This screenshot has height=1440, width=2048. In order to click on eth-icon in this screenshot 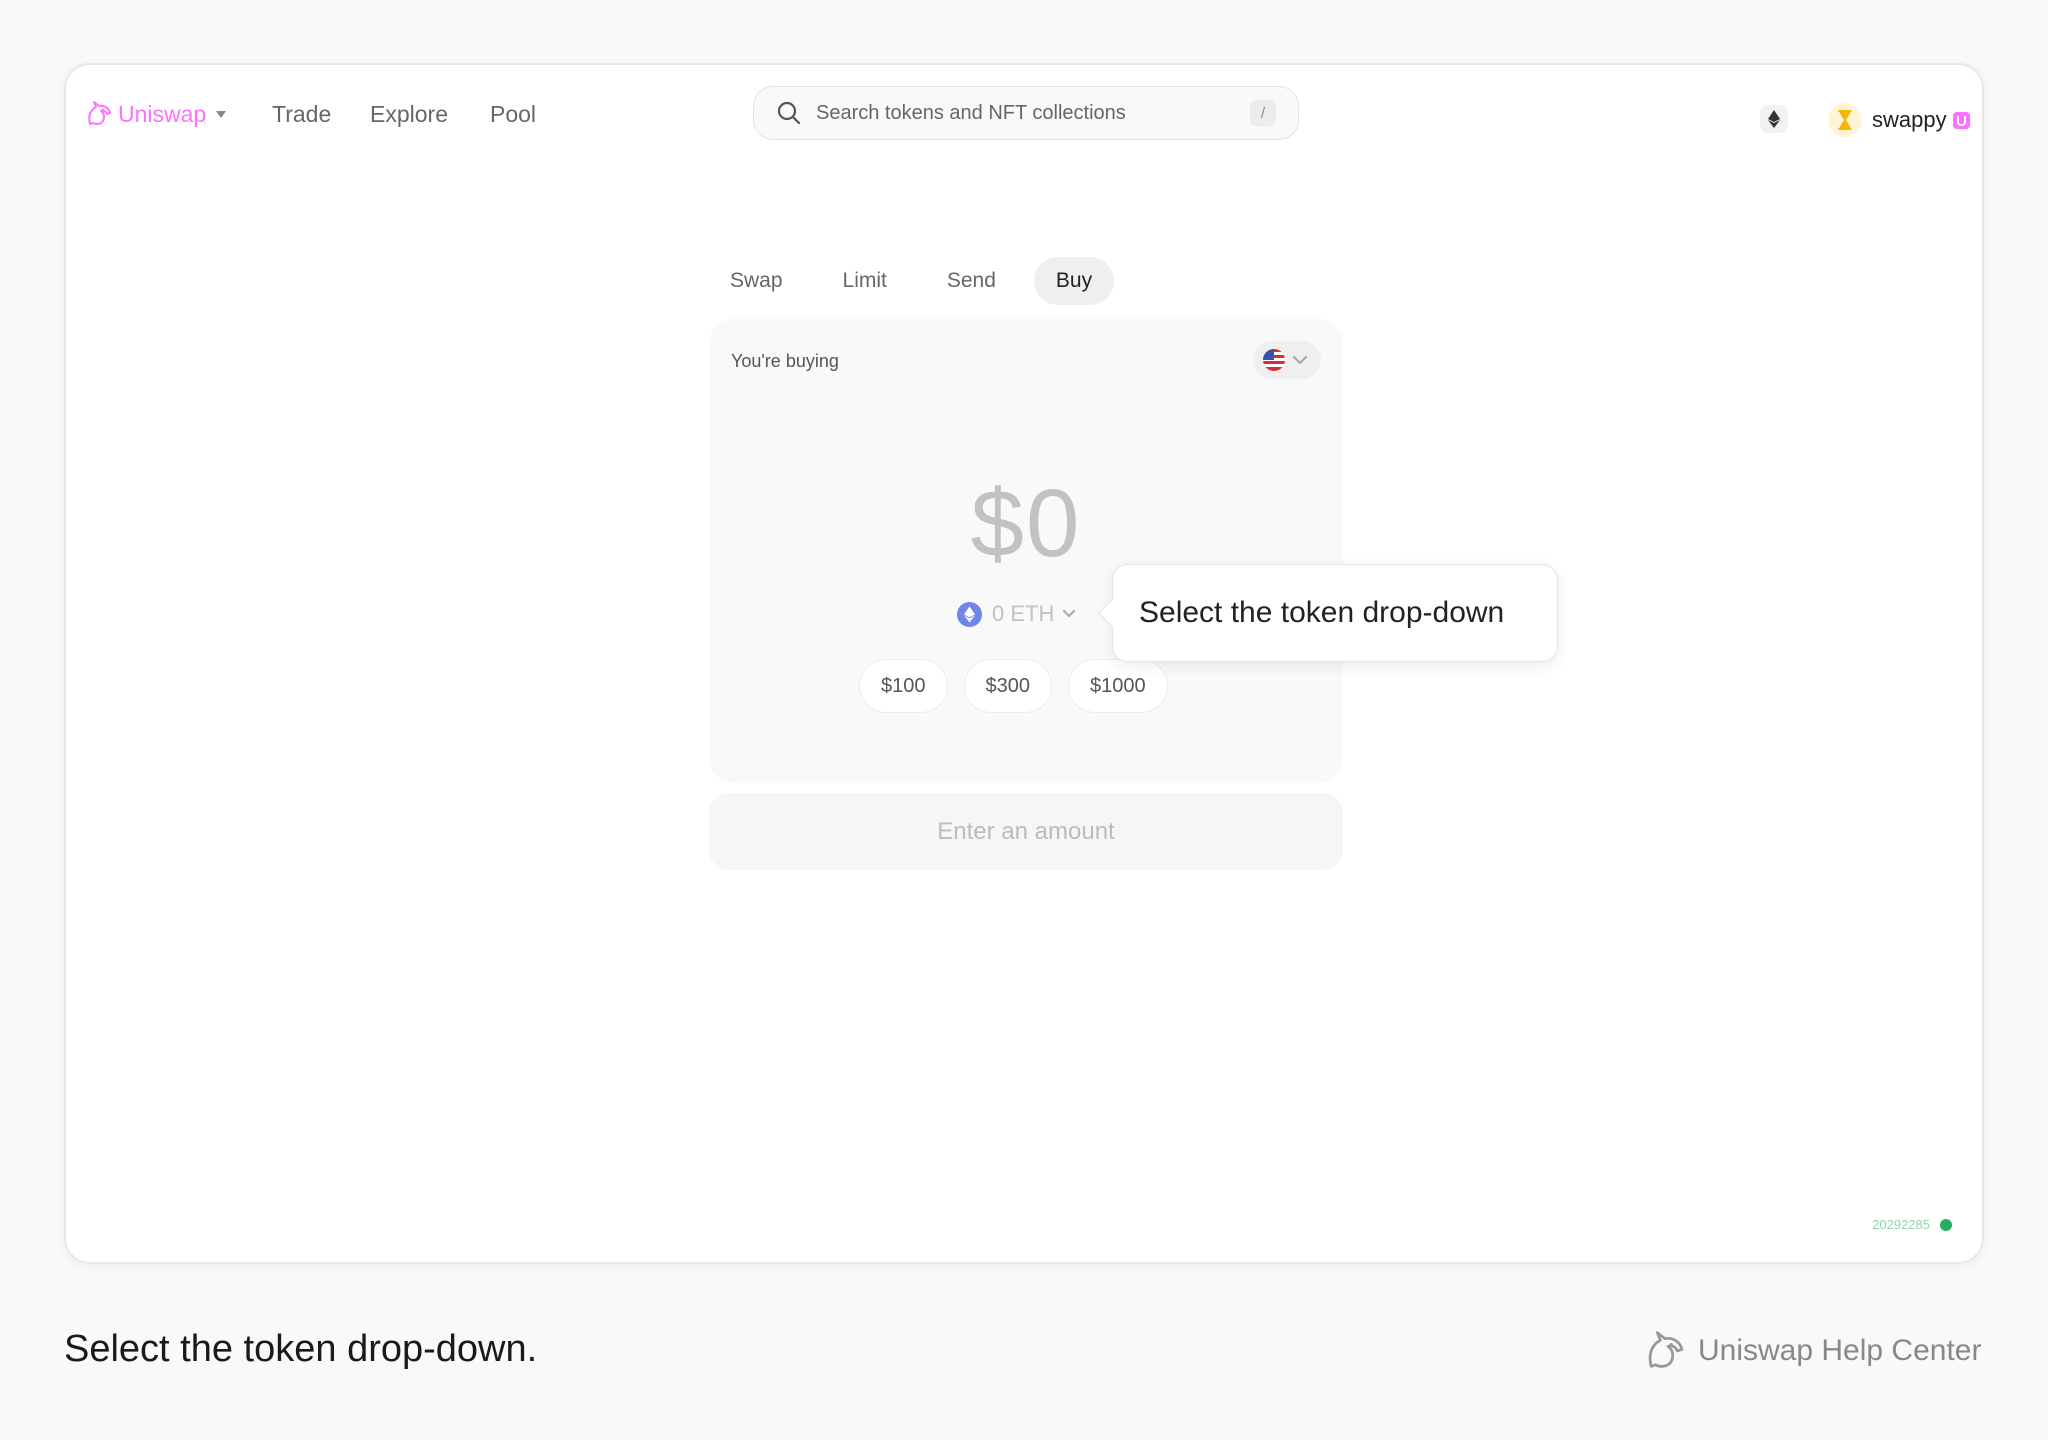, I will do `click(969, 614)`.